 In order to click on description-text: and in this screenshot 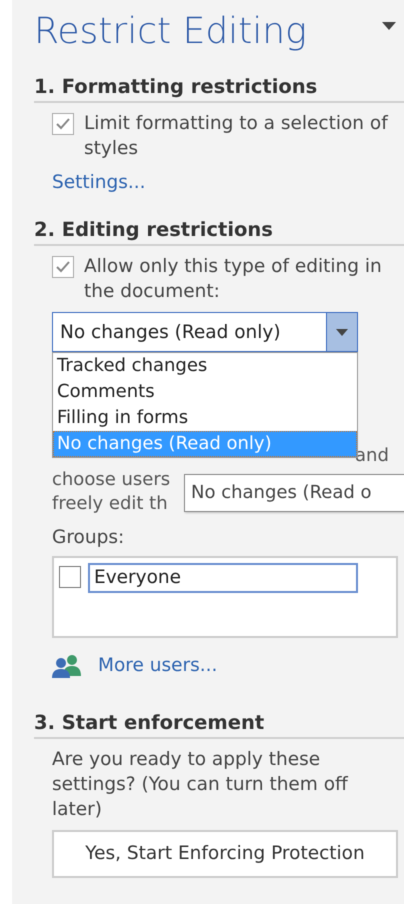, I will do `click(372, 455)`.